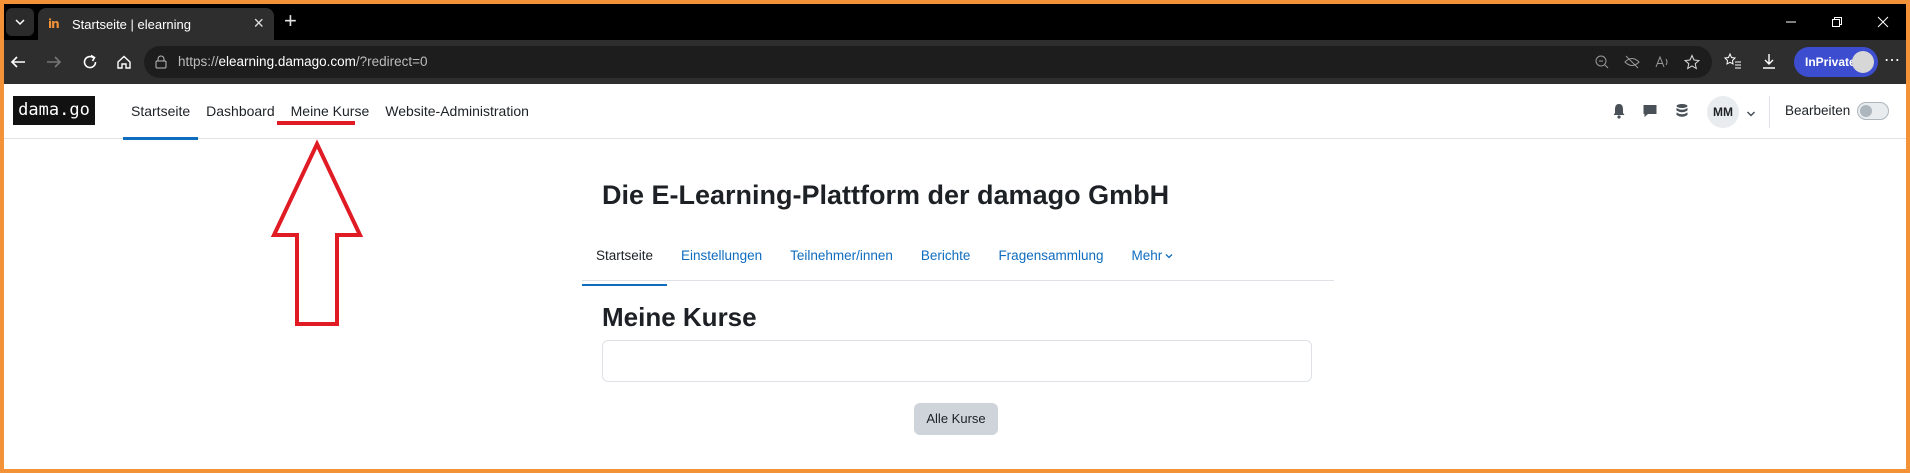 The height and width of the screenshot is (473, 1910). What do you see at coordinates (90, 62) in the screenshot?
I see `reload-icon` at bounding box center [90, 62].